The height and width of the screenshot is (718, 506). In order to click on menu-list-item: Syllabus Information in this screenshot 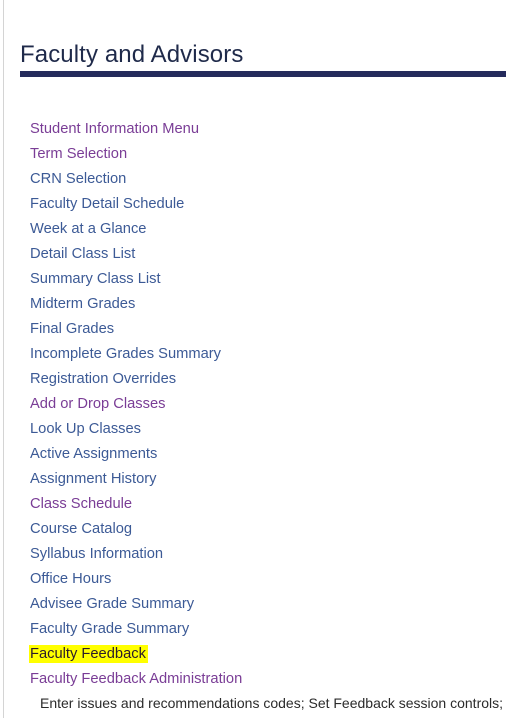, I will do `click(265, 554)`.